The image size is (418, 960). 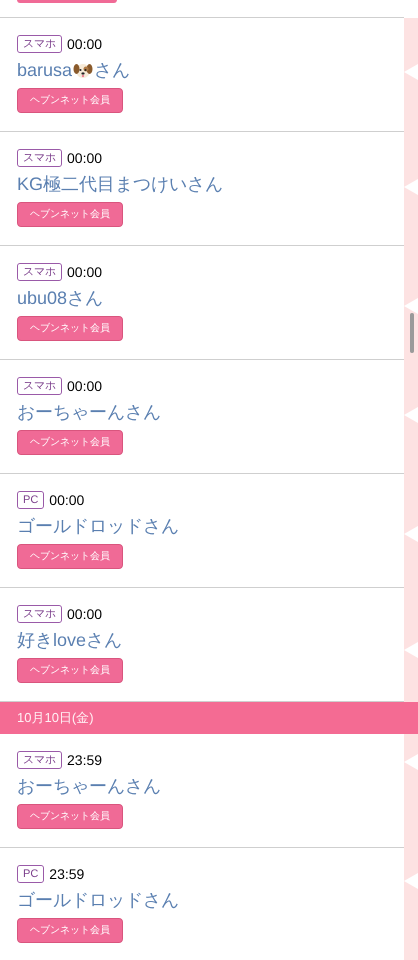 I want to click on user-name: 好きloveさん, so click(x=69, y=640).